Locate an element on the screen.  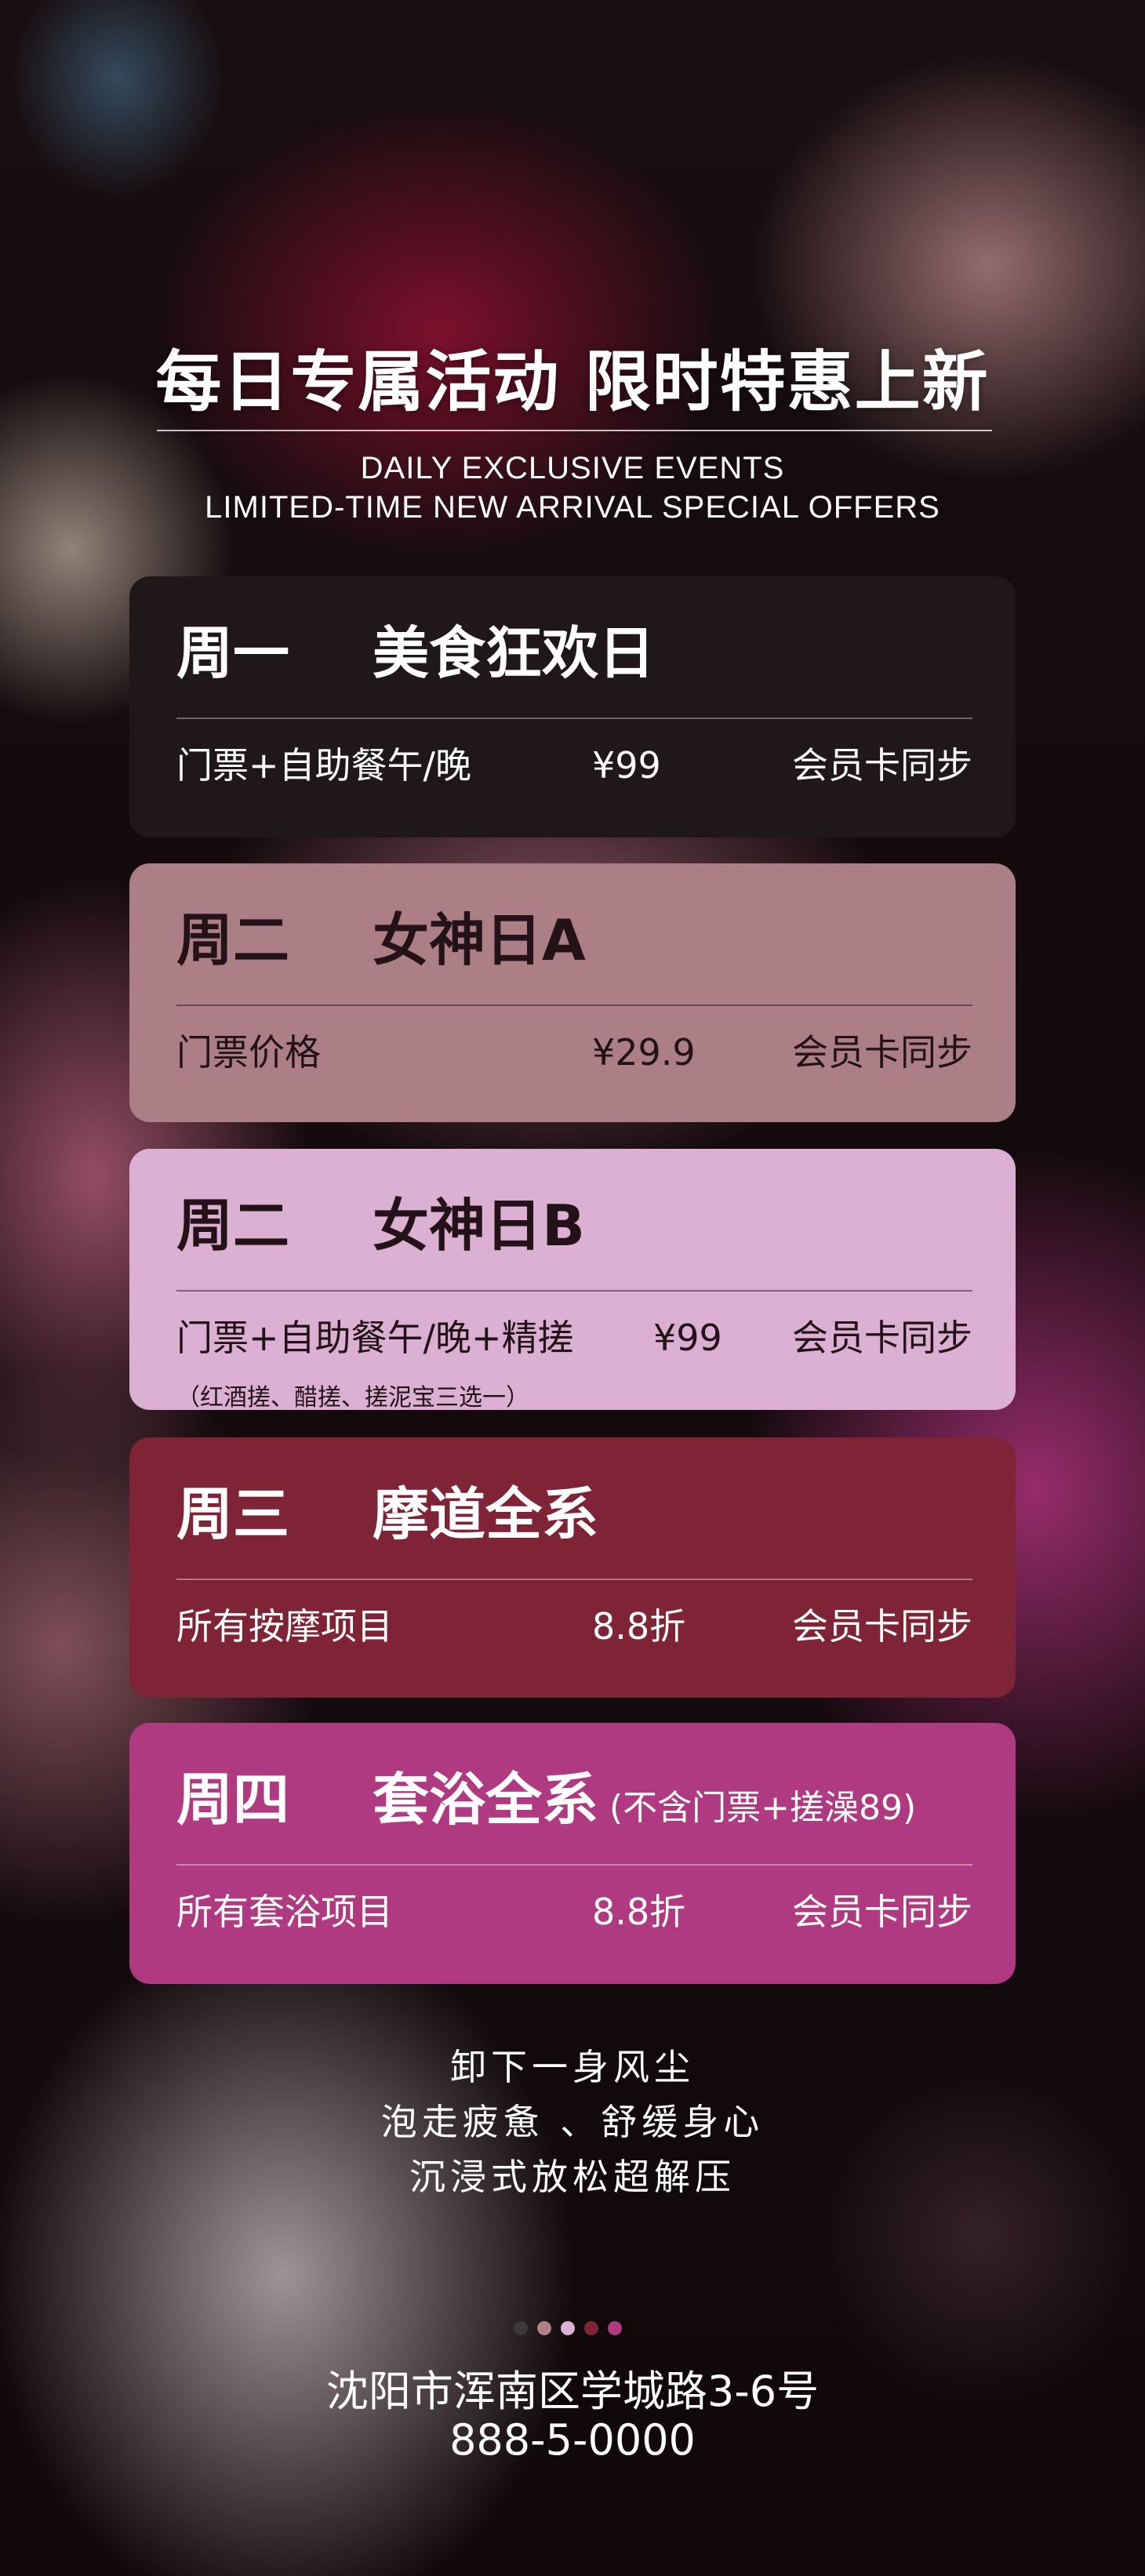
phone-number: 888-5-0000 is located at coordinates (572, 2440).